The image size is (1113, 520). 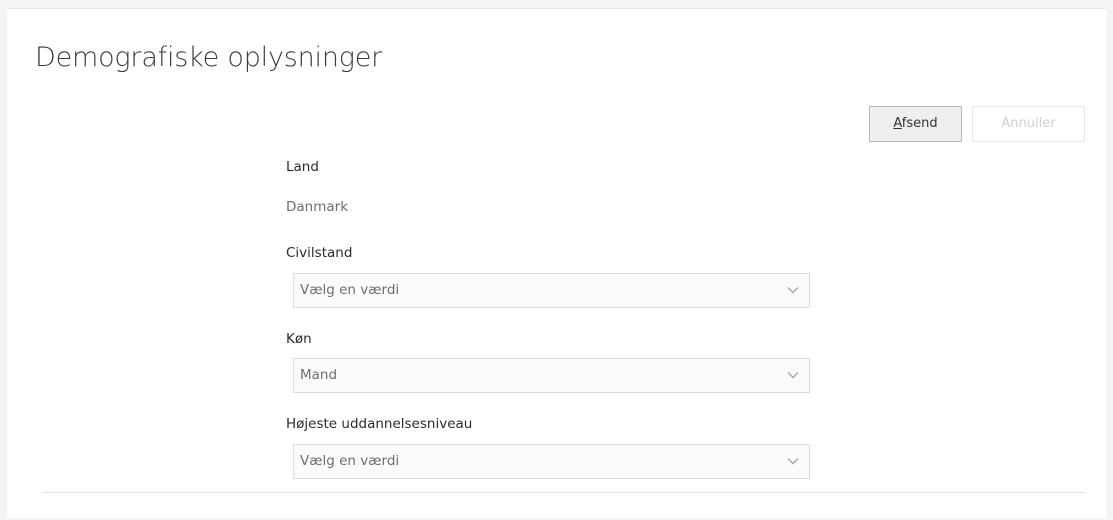 What do you see at coordinates (551, 375) in the screenshot?
I see `gender-select: Mand` at bounding box center [551, 375].